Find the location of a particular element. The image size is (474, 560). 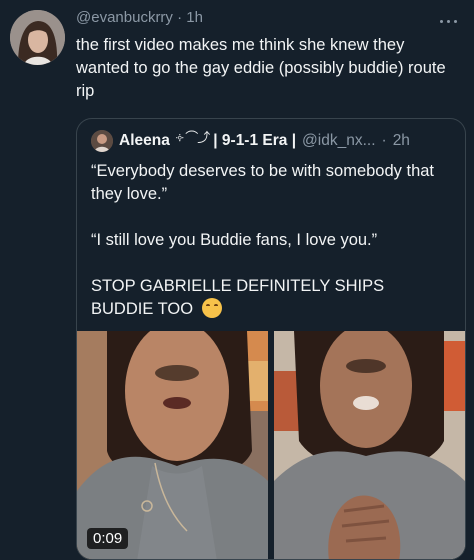

video-duration: 0:09 is located at coordinates (108, 538).